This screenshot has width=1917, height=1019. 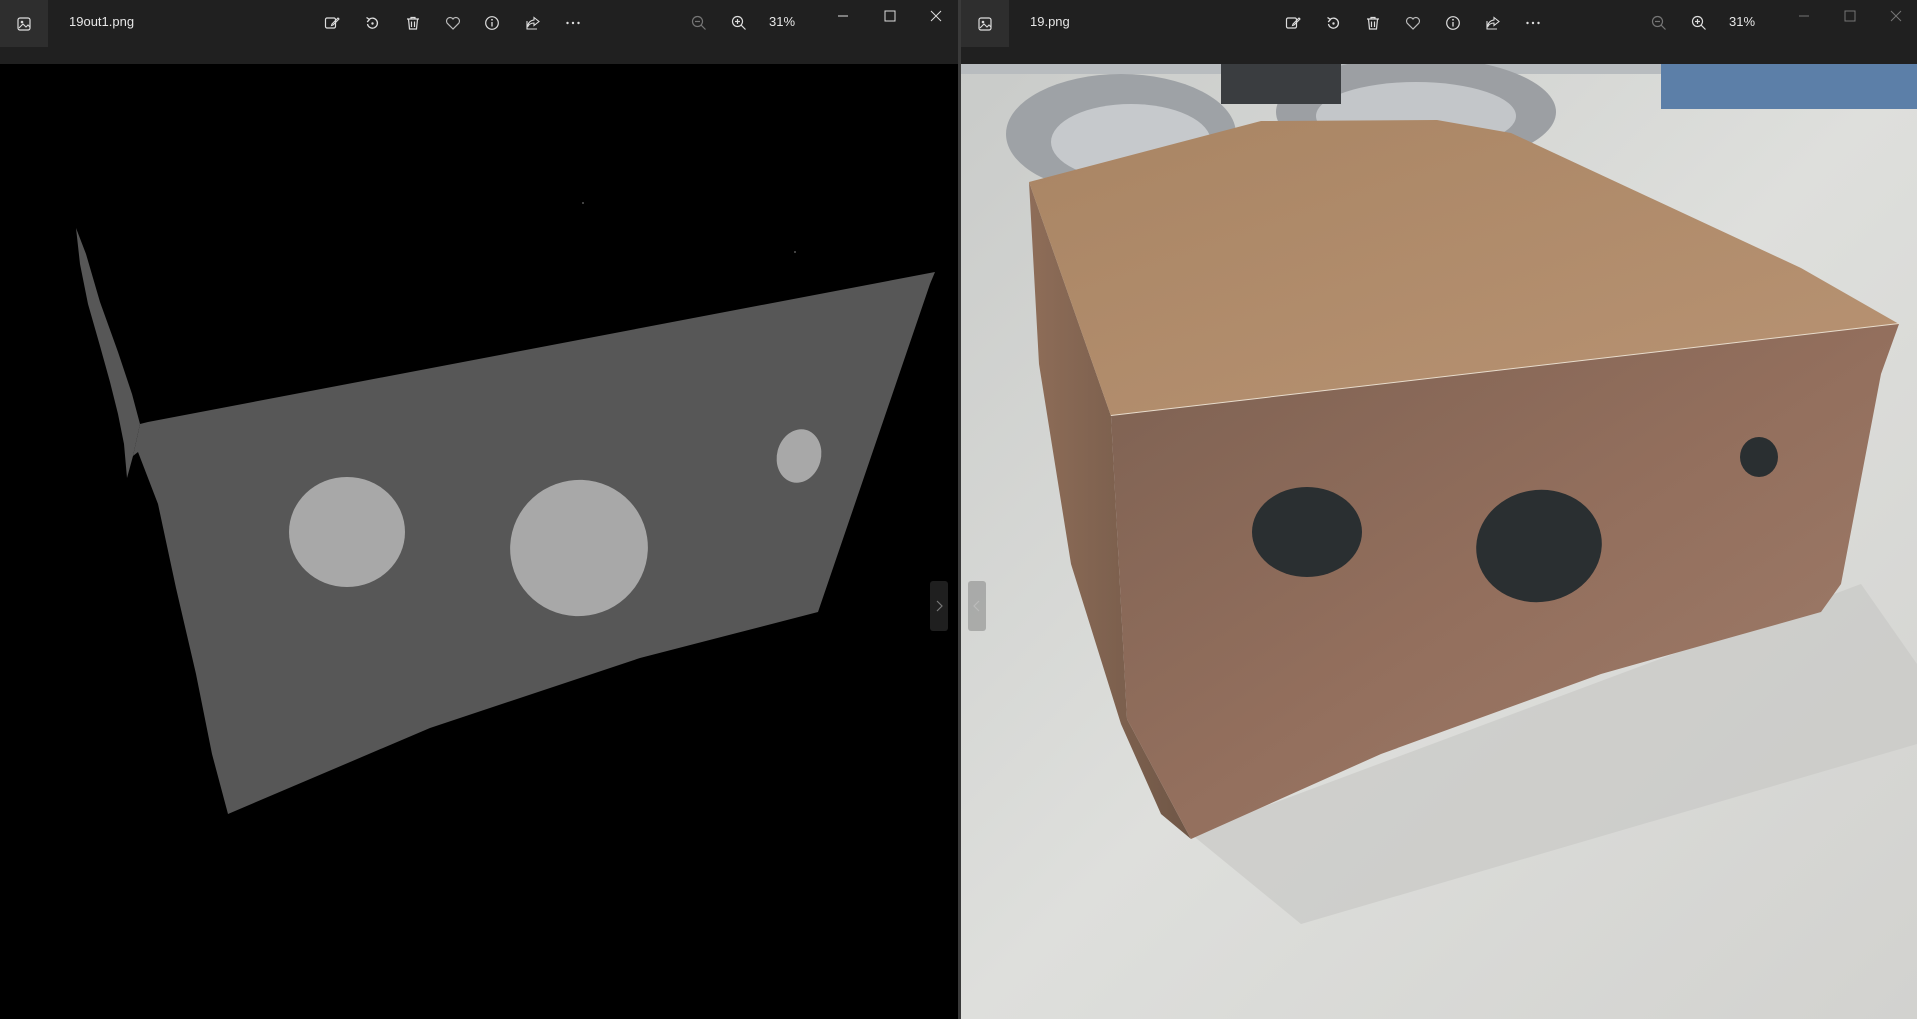 I want to click on file-name: 19.png, so click(x=1050, y=21).